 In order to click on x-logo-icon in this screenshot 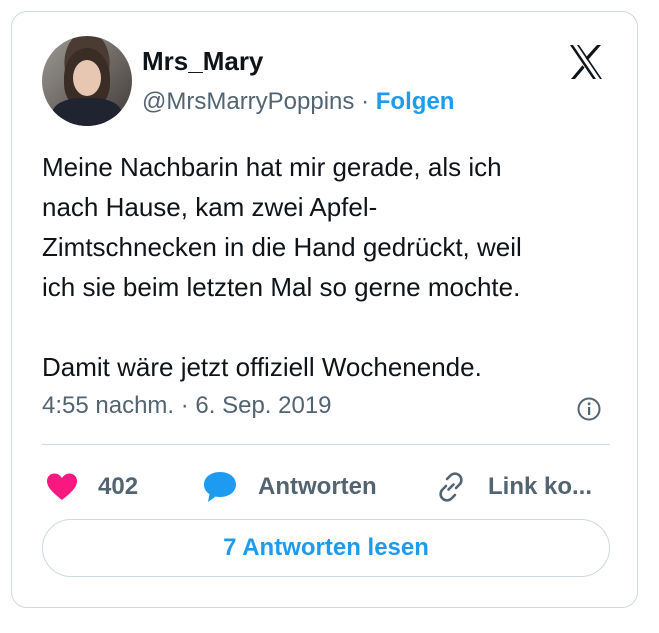, I will do `click(586, 62)`.